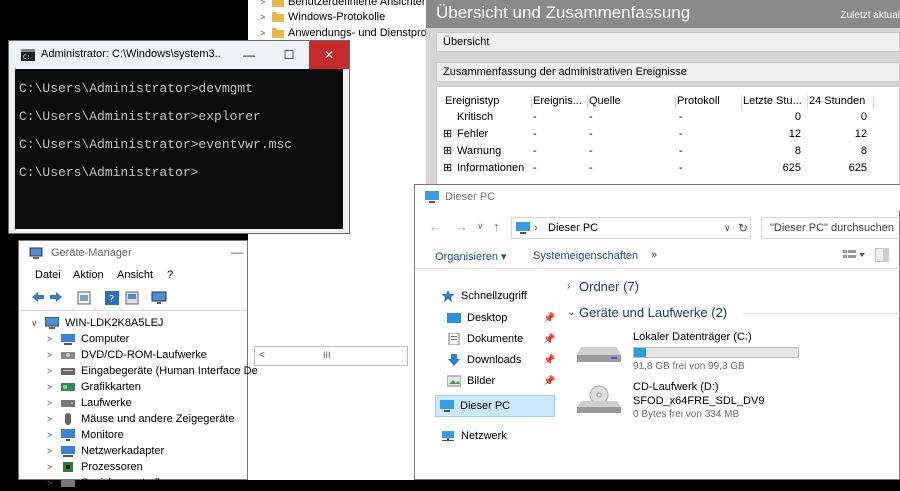 Image resolution: width=900 pixels, height=491 pixels. I want to click on device-category-mice: > Mäuse und andere Zeigegeräte, so click(141, 419).